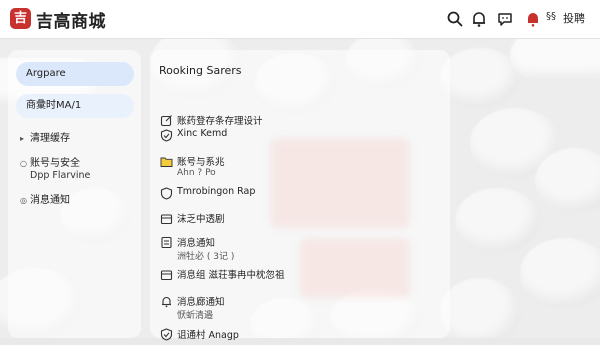 This screenshot has height=345, width=600. I want to click on edit-icon, so click(166, 119).